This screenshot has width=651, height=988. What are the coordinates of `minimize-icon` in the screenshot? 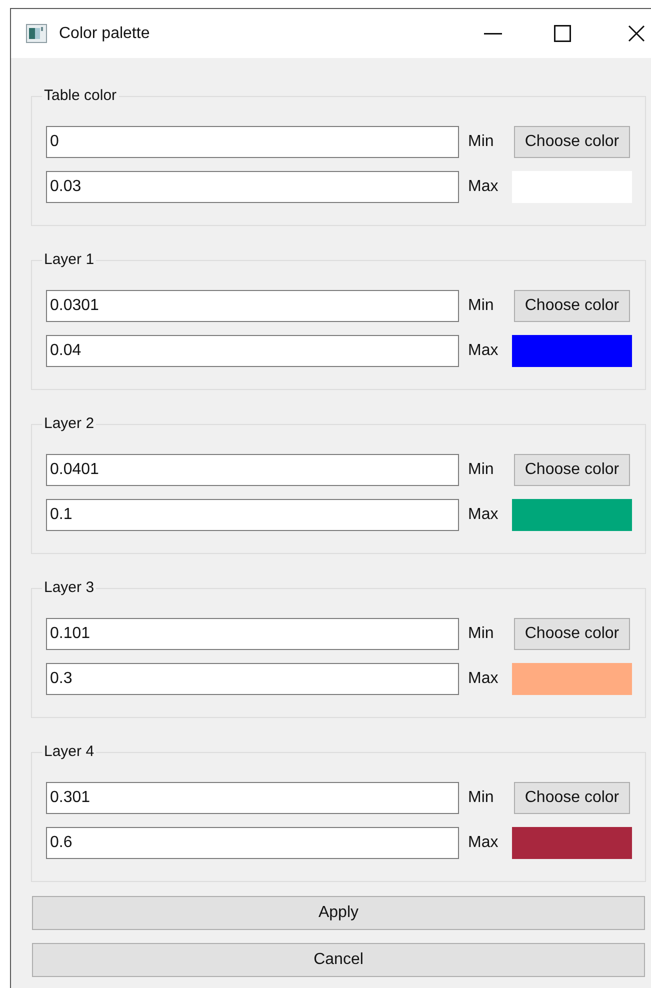 It's located at (493, 33).